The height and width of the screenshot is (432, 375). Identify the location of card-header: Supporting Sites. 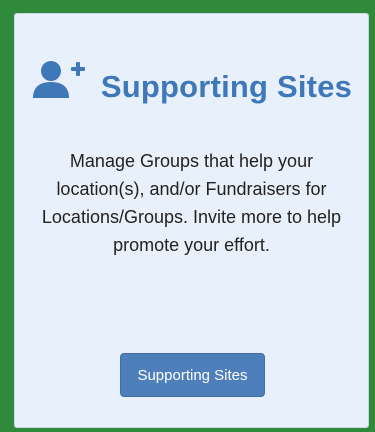
(191, 83).